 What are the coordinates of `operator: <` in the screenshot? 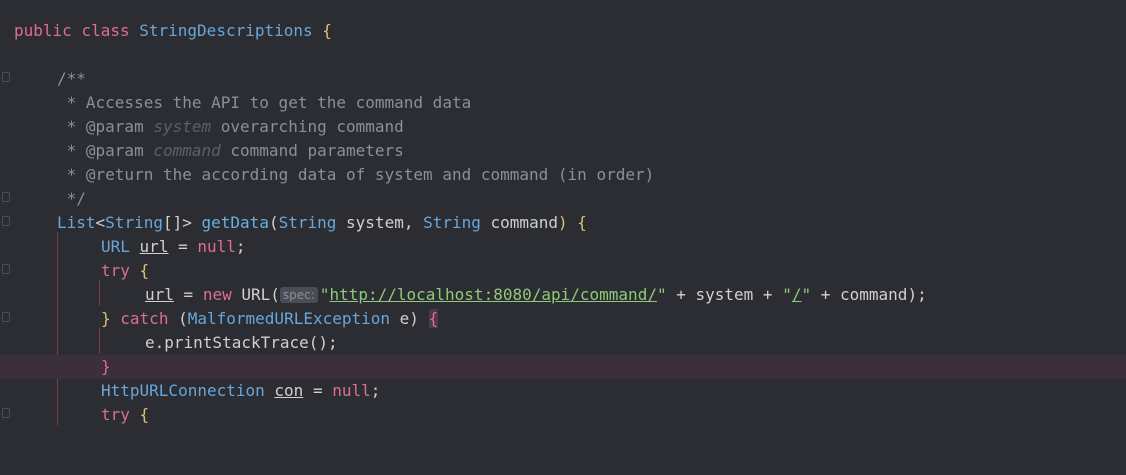 It's located at (100, 222).